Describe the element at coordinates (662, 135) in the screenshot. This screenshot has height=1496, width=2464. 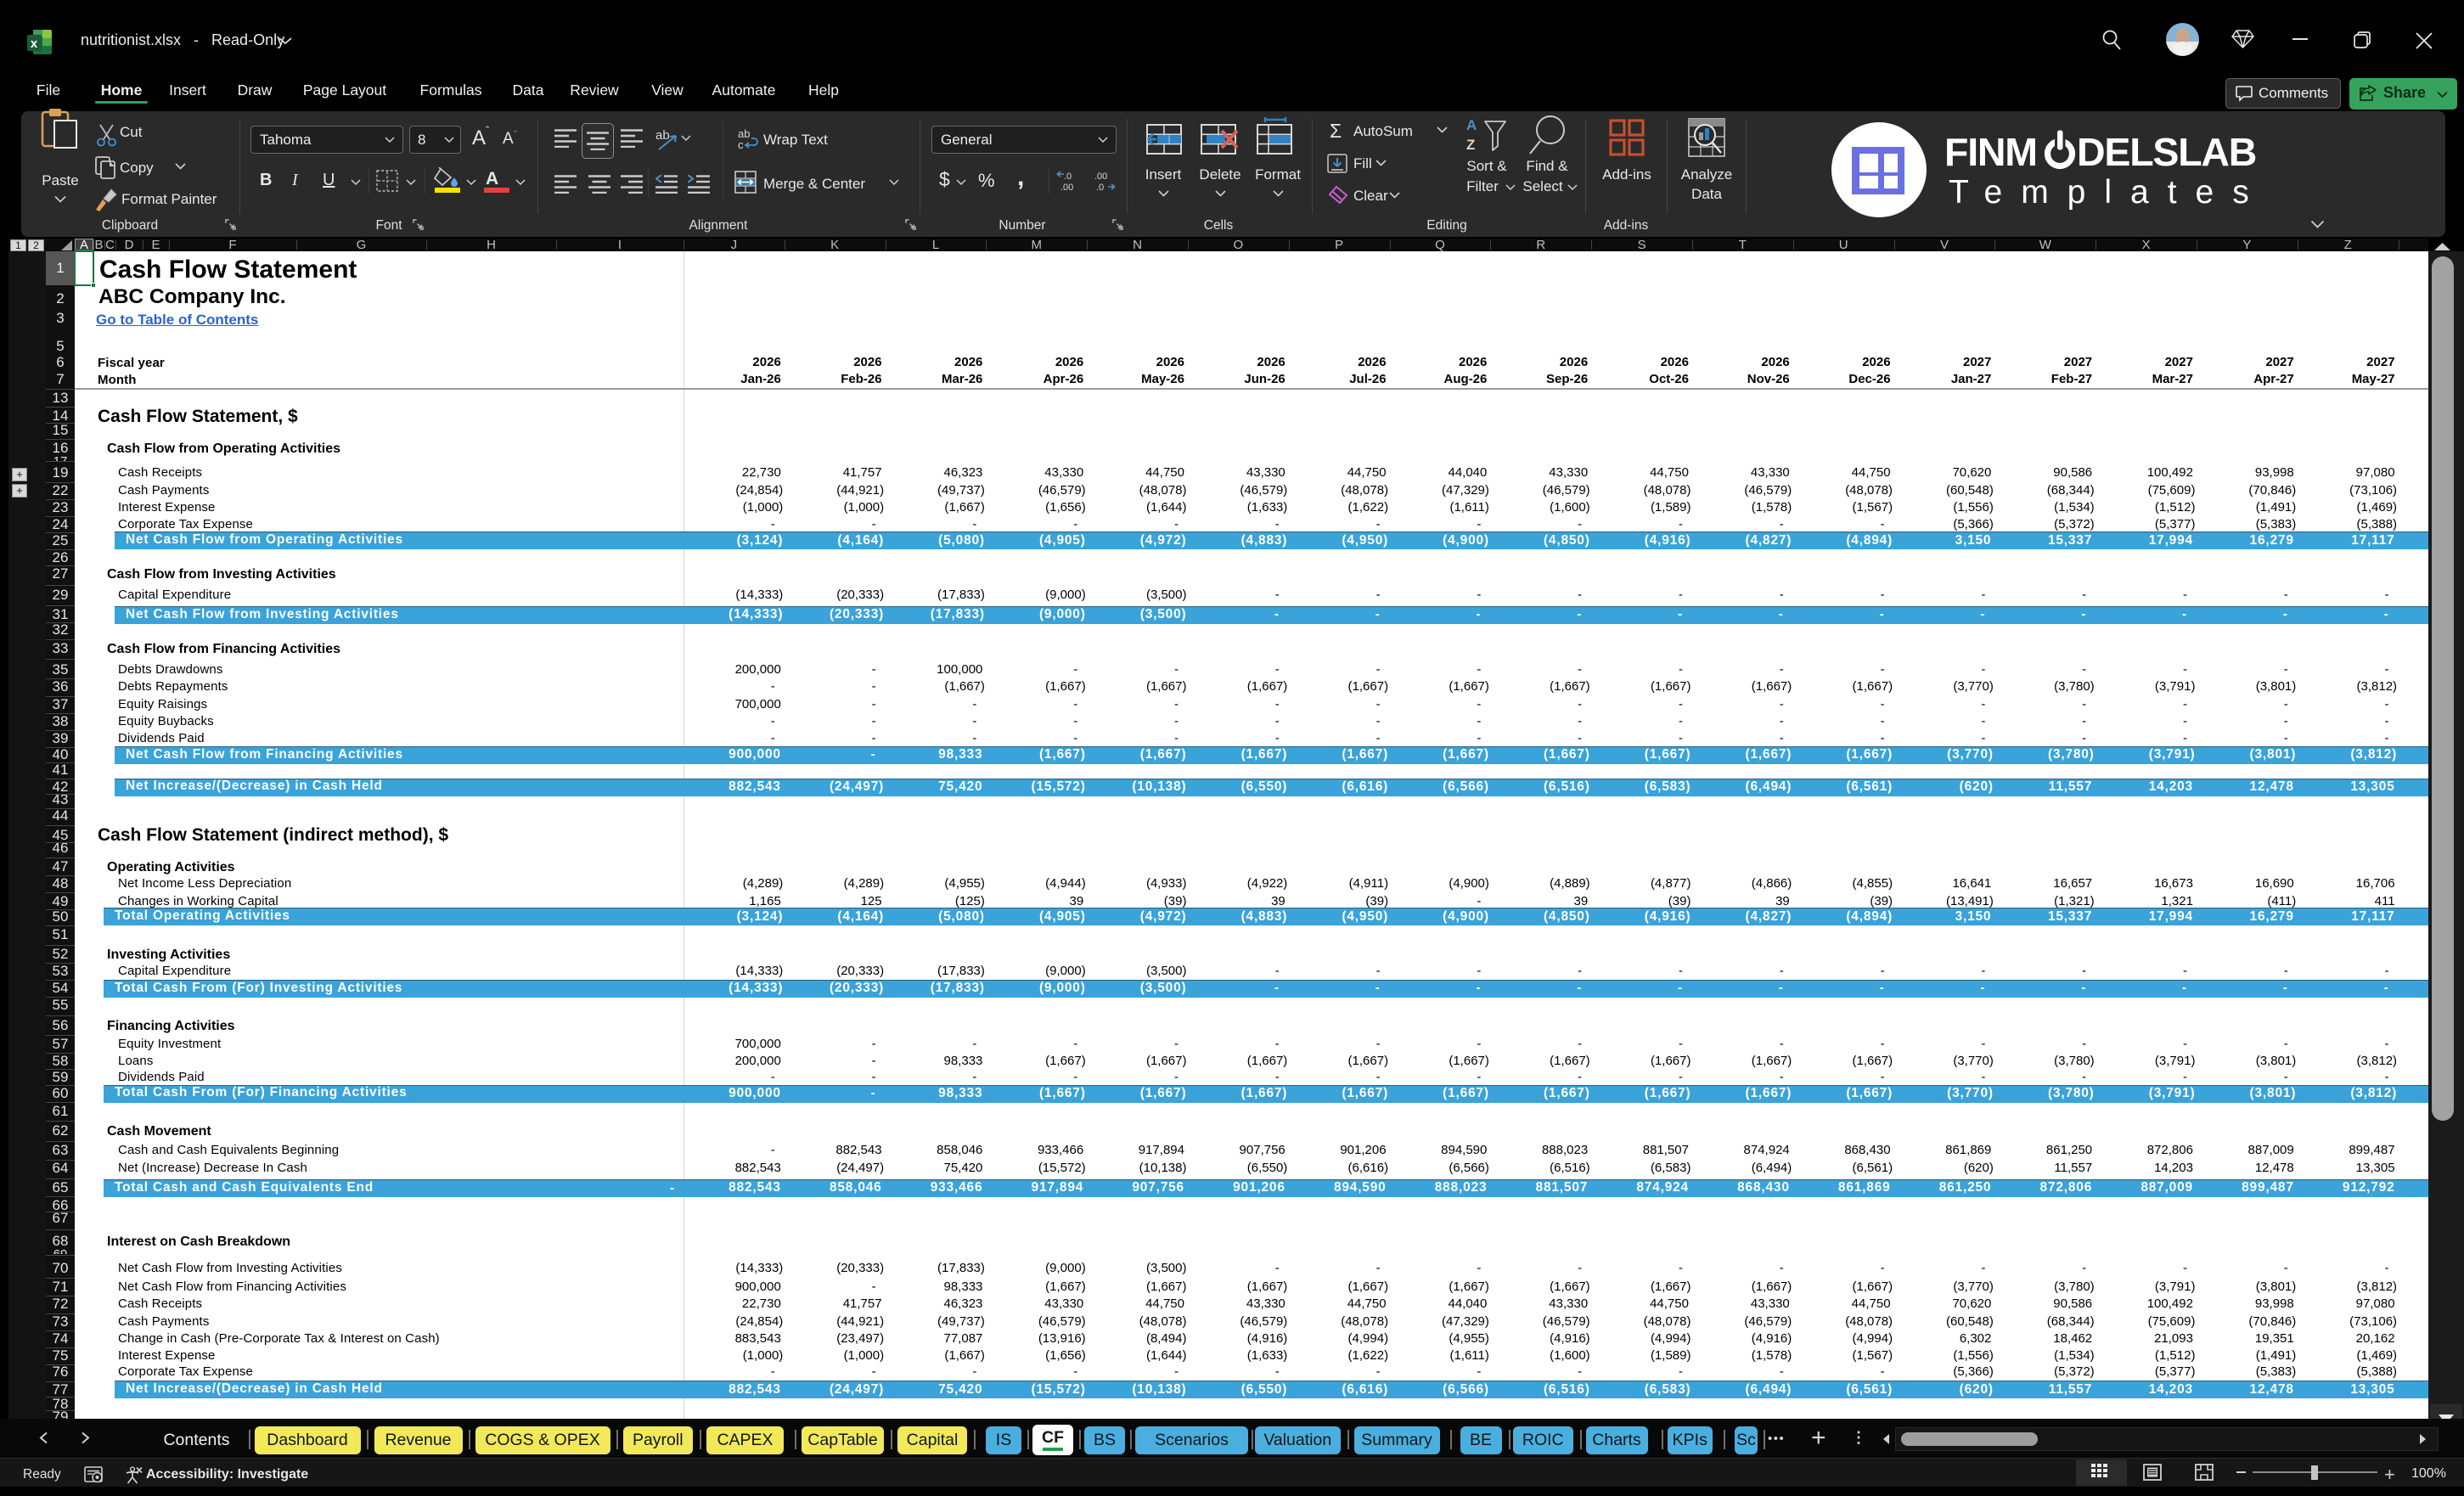
I see `svg-text: ab` at that location.